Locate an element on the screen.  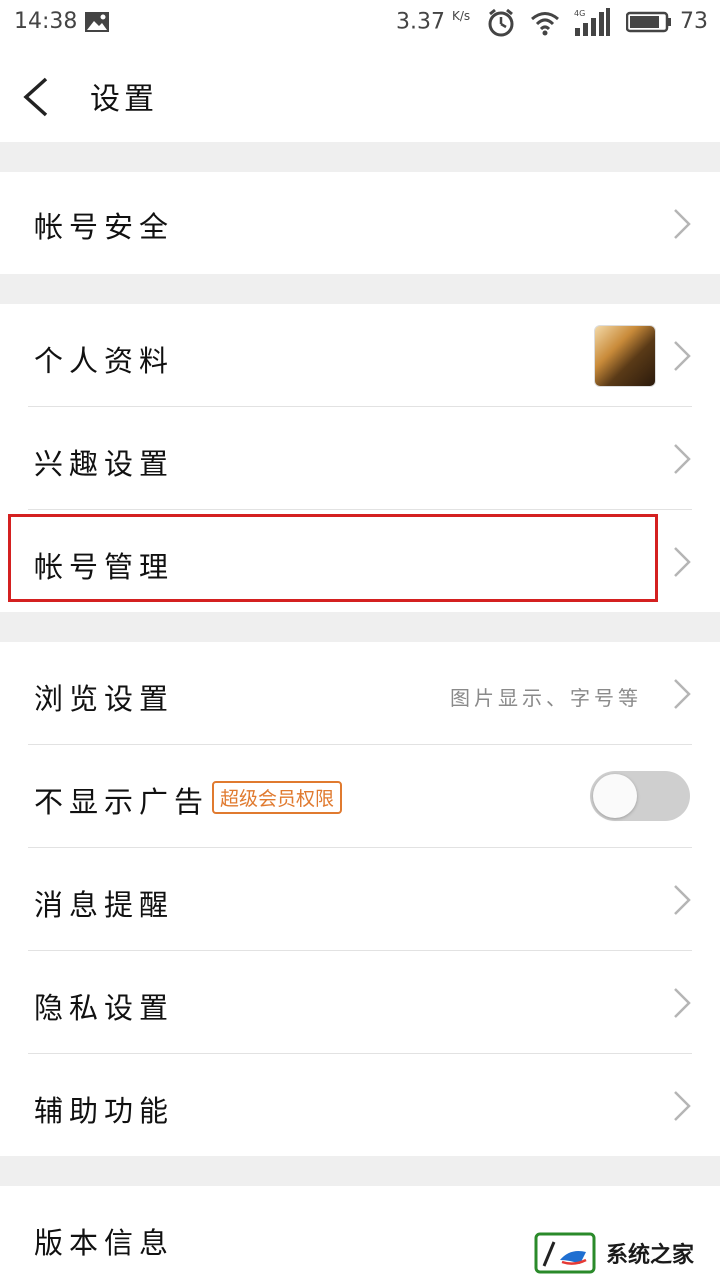
watermark: 系统之家 is located at coordinates (625, 1253).